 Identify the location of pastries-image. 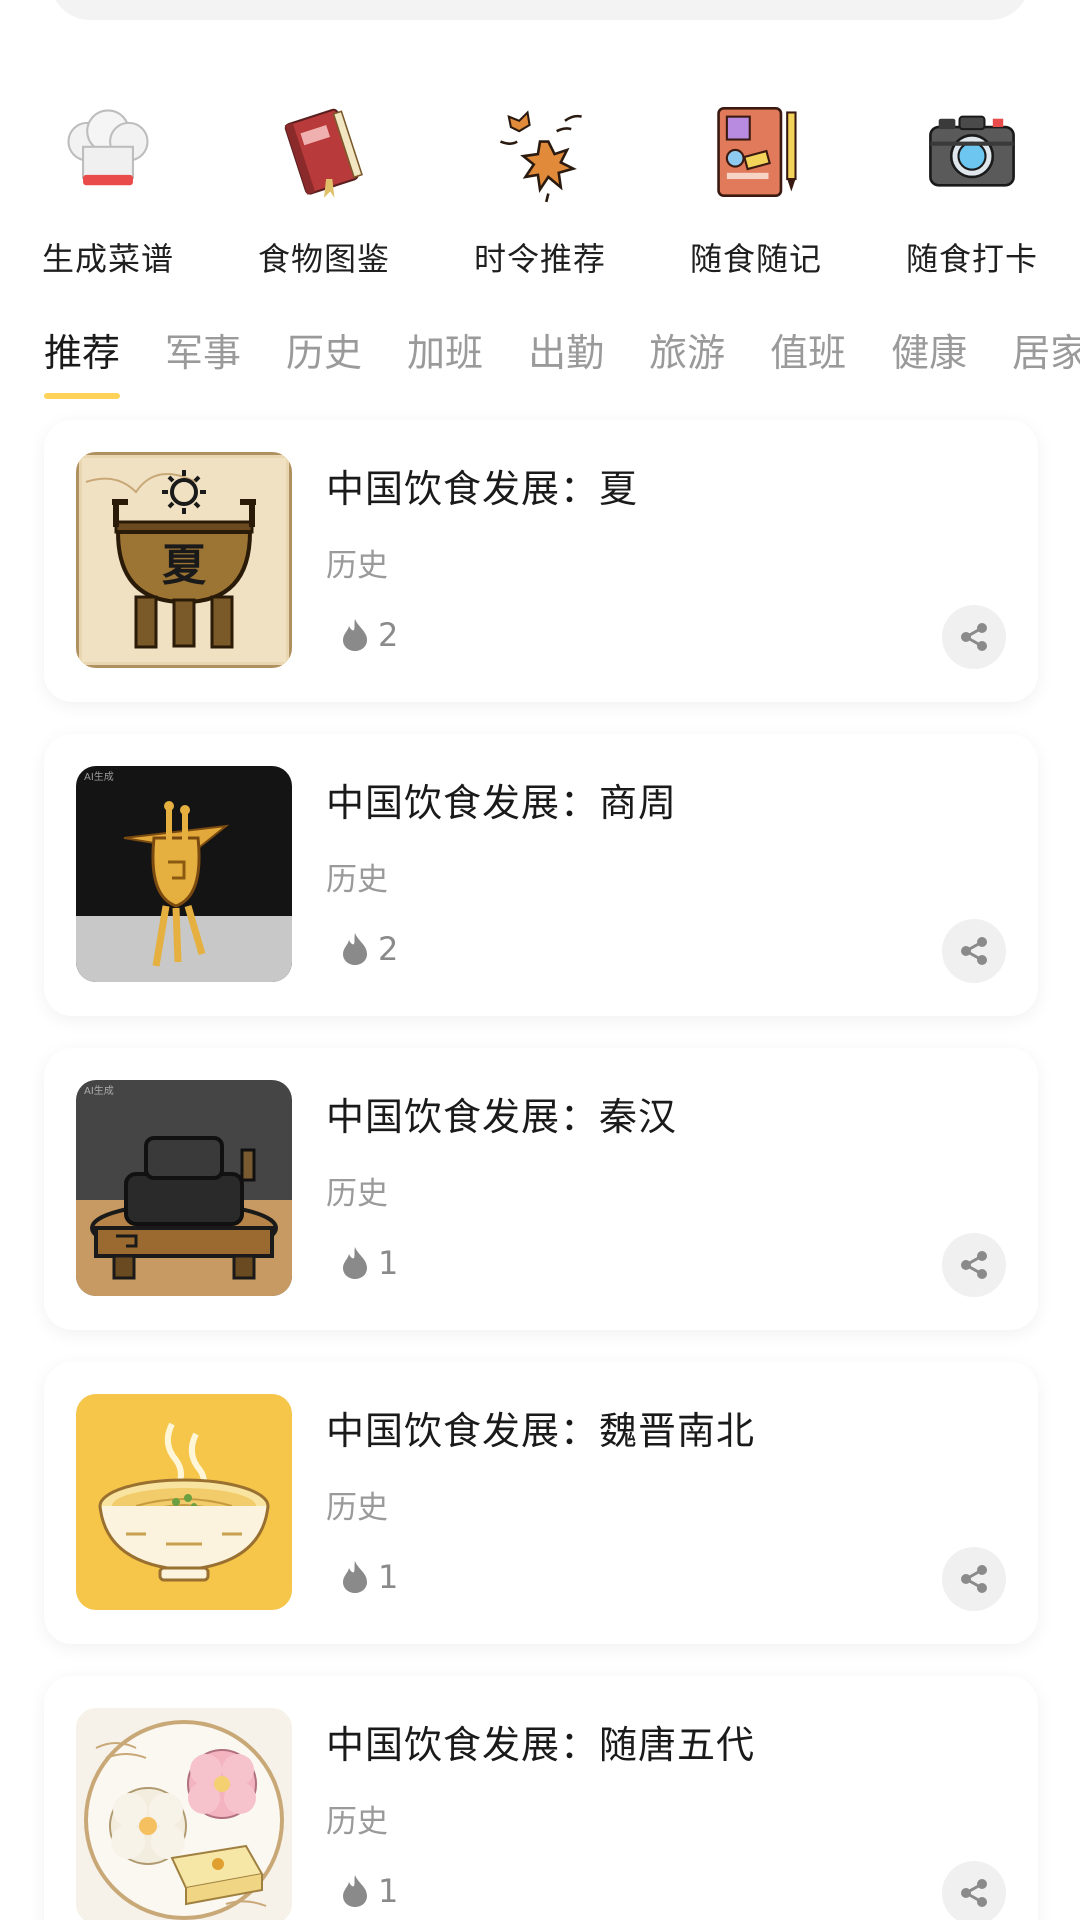
(184, 1814).